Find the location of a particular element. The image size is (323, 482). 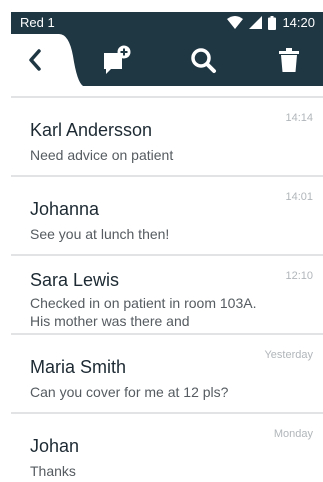

wifi-icon is located at coordinates (235, 22).